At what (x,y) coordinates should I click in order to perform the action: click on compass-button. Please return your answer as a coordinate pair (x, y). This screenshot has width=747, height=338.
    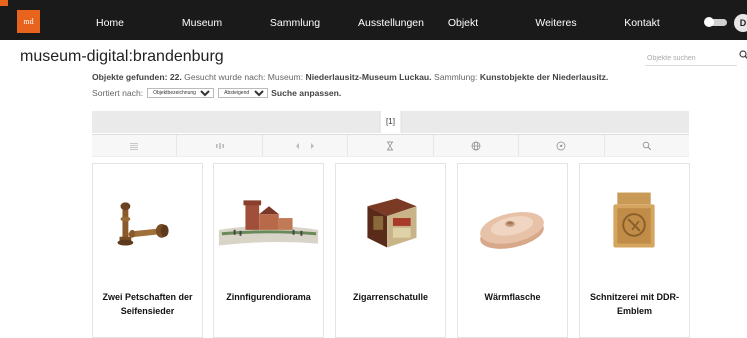
    Looking at the image, I should click on (562, 145).